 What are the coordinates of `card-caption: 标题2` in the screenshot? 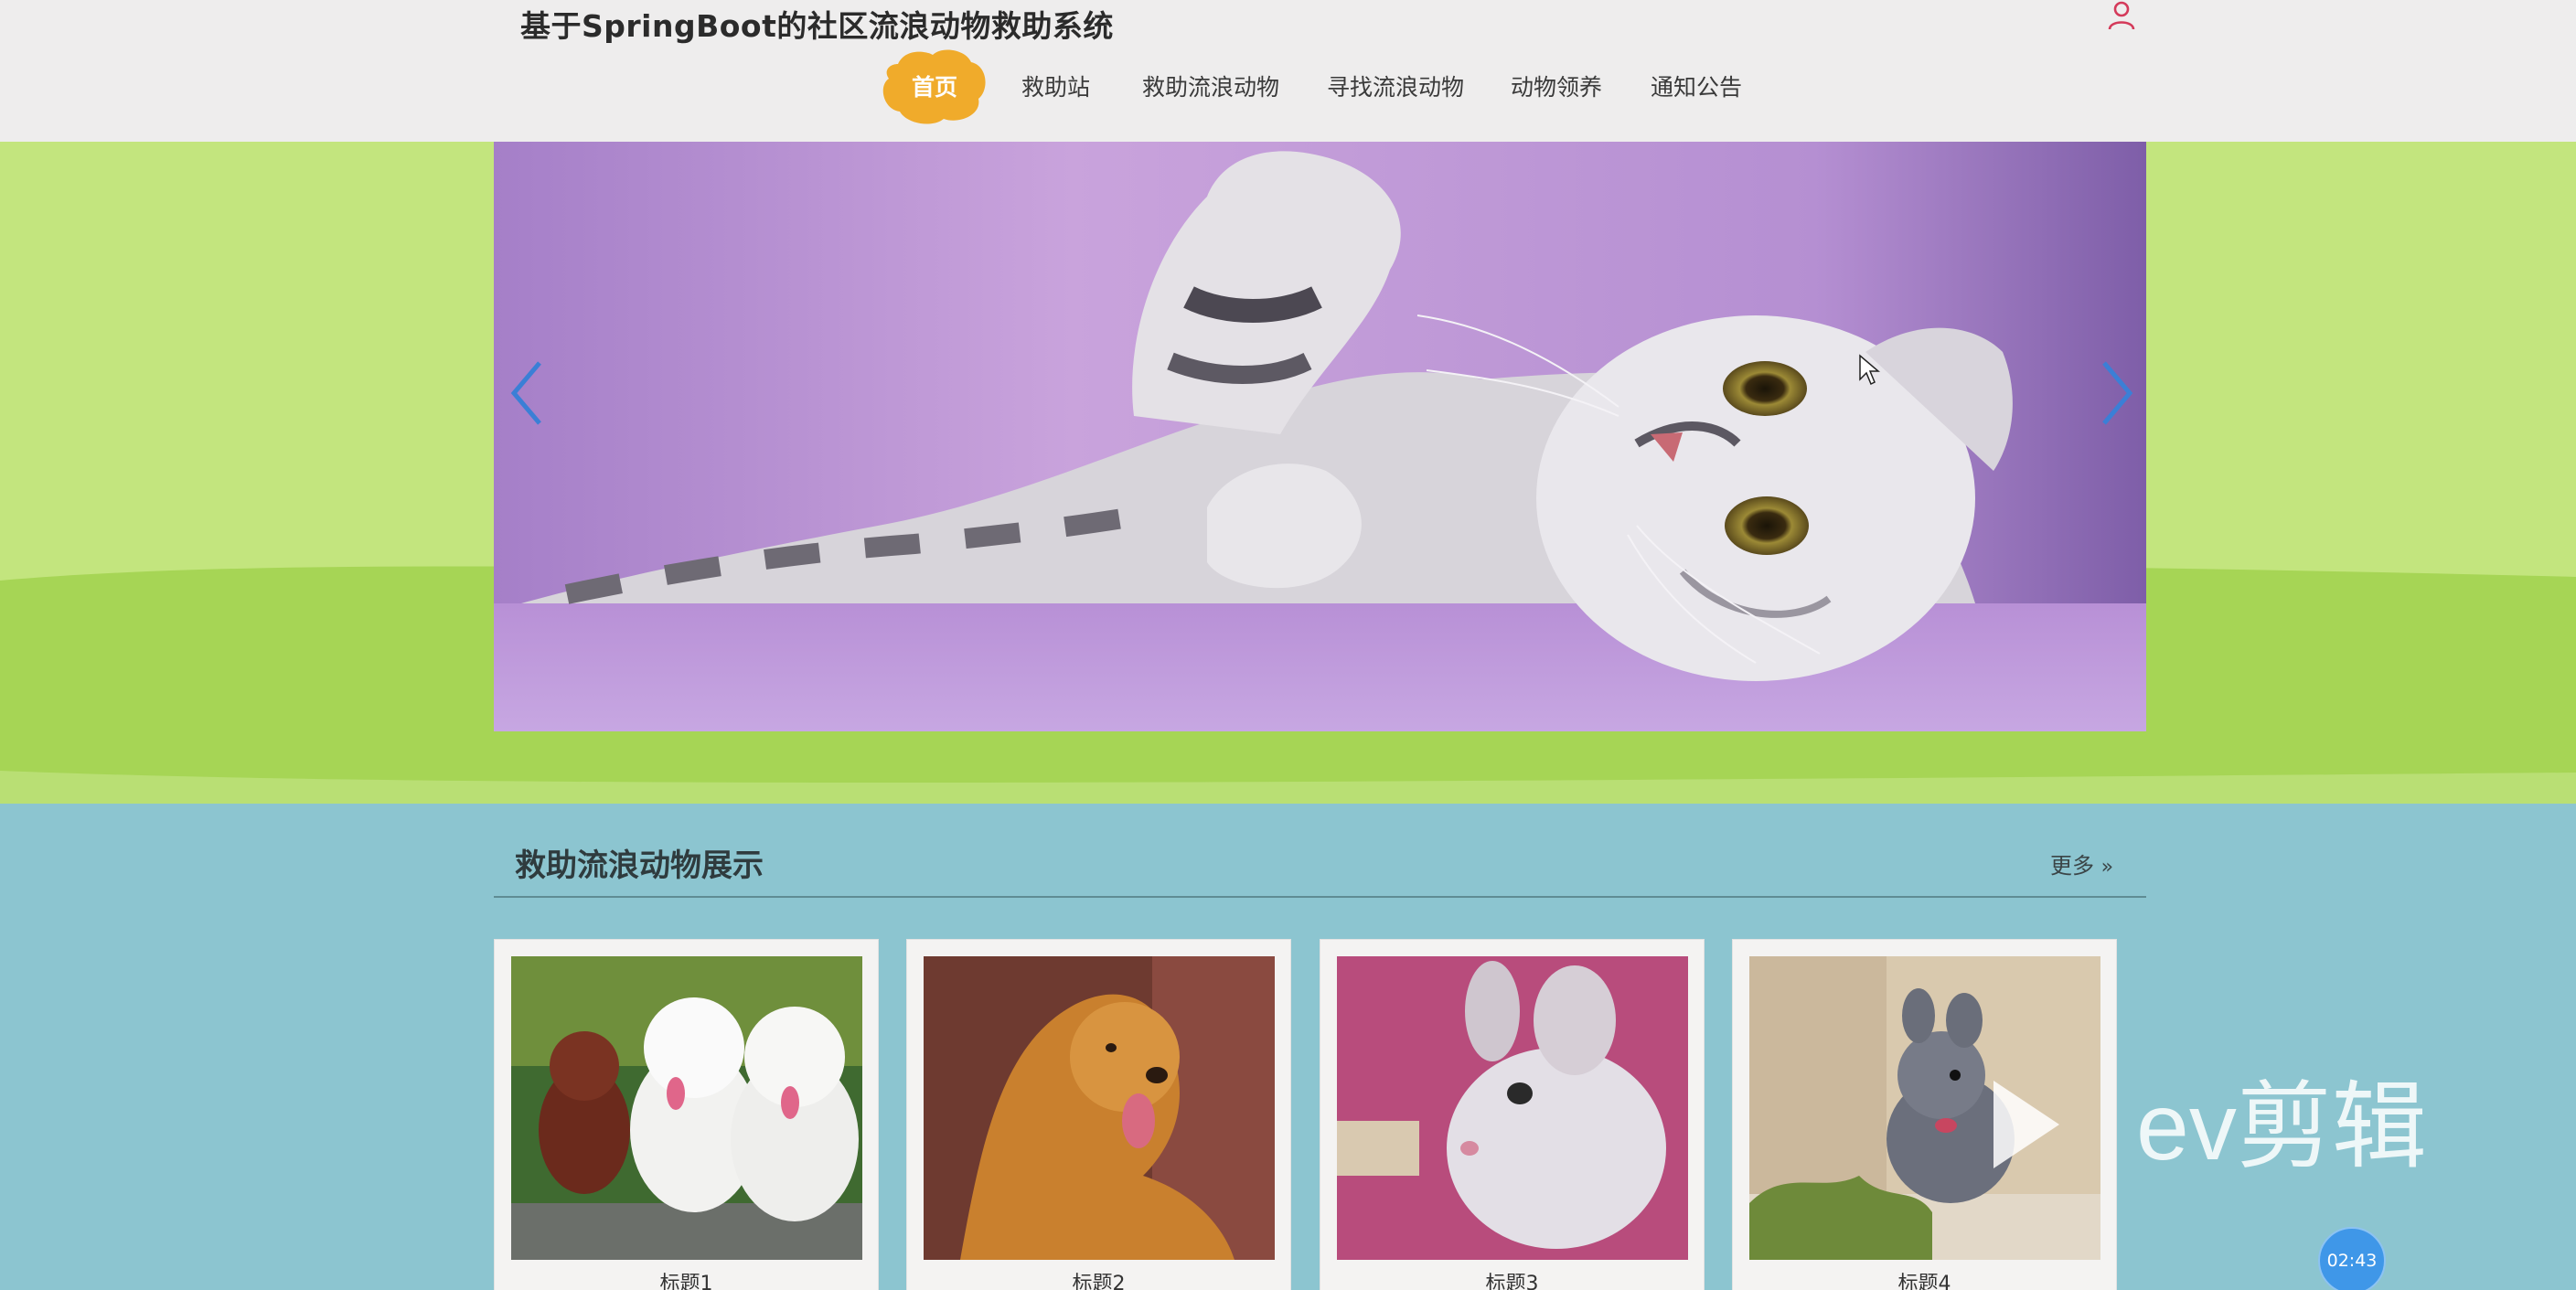 It's located at (1099, 1281).